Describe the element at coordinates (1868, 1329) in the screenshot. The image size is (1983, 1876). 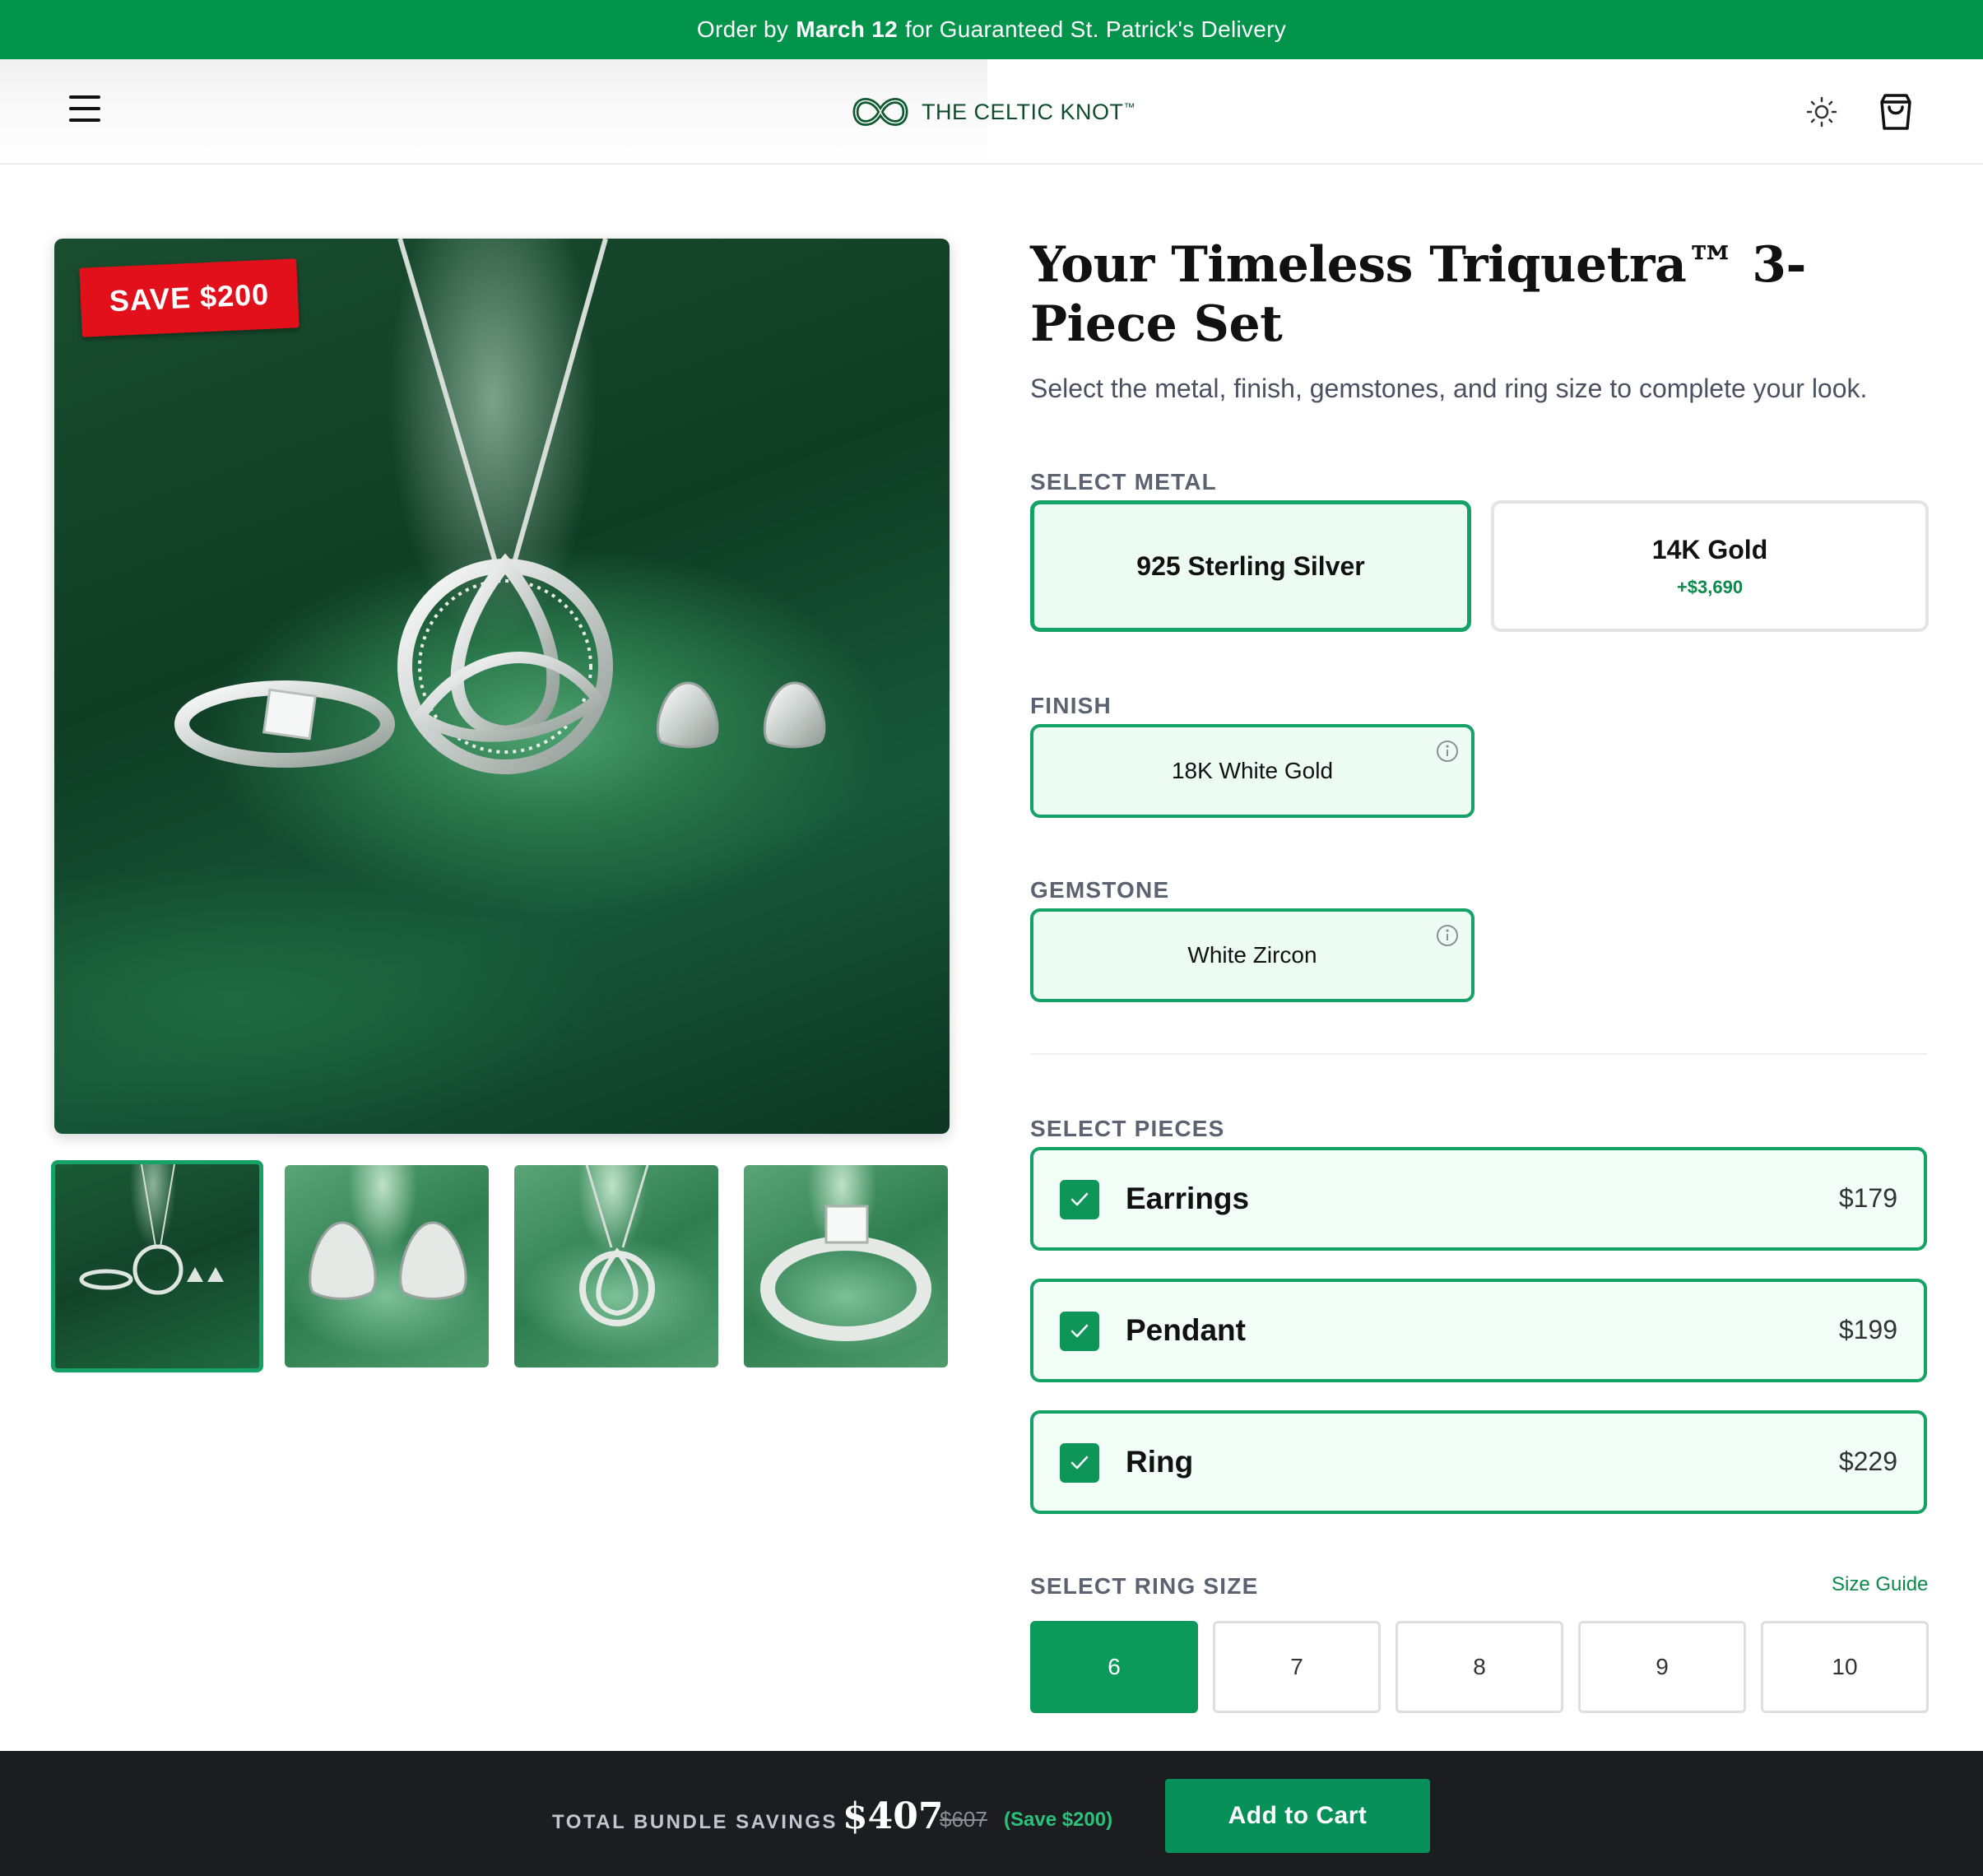
I see `piece-price: $199` at that location.